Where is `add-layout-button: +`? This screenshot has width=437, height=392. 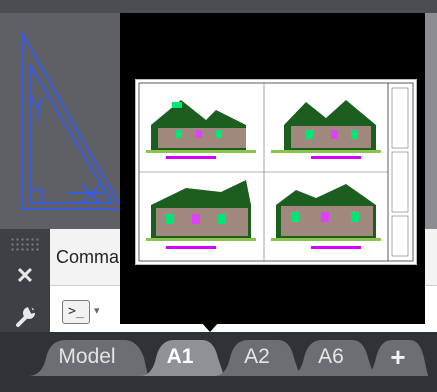 add-layout-button: + is located at coordinates (398, 357).